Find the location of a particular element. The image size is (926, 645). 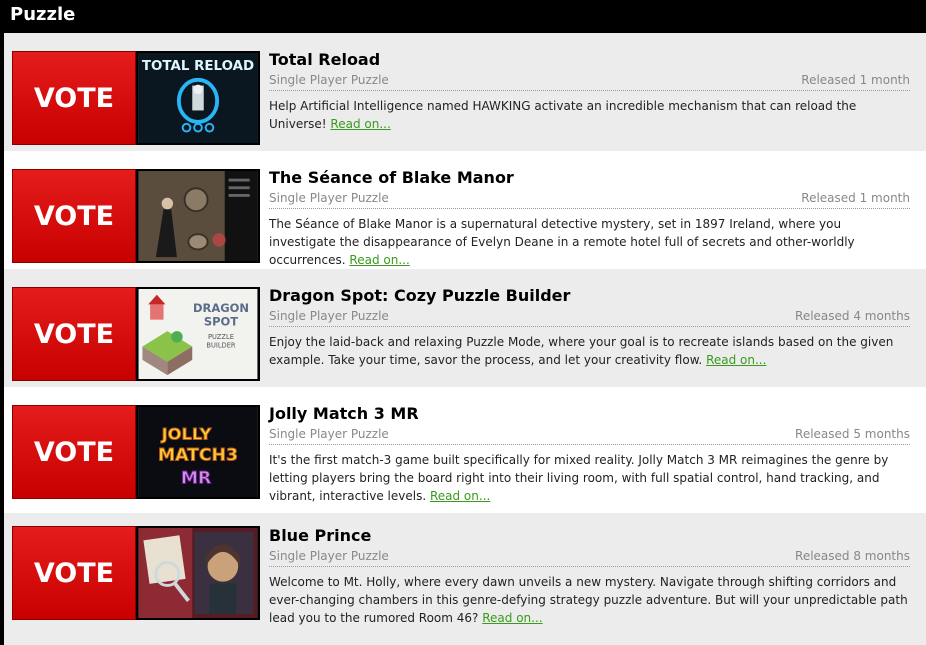

thumb-logo-text: PUZZLE is located at coordinates (221, 337).